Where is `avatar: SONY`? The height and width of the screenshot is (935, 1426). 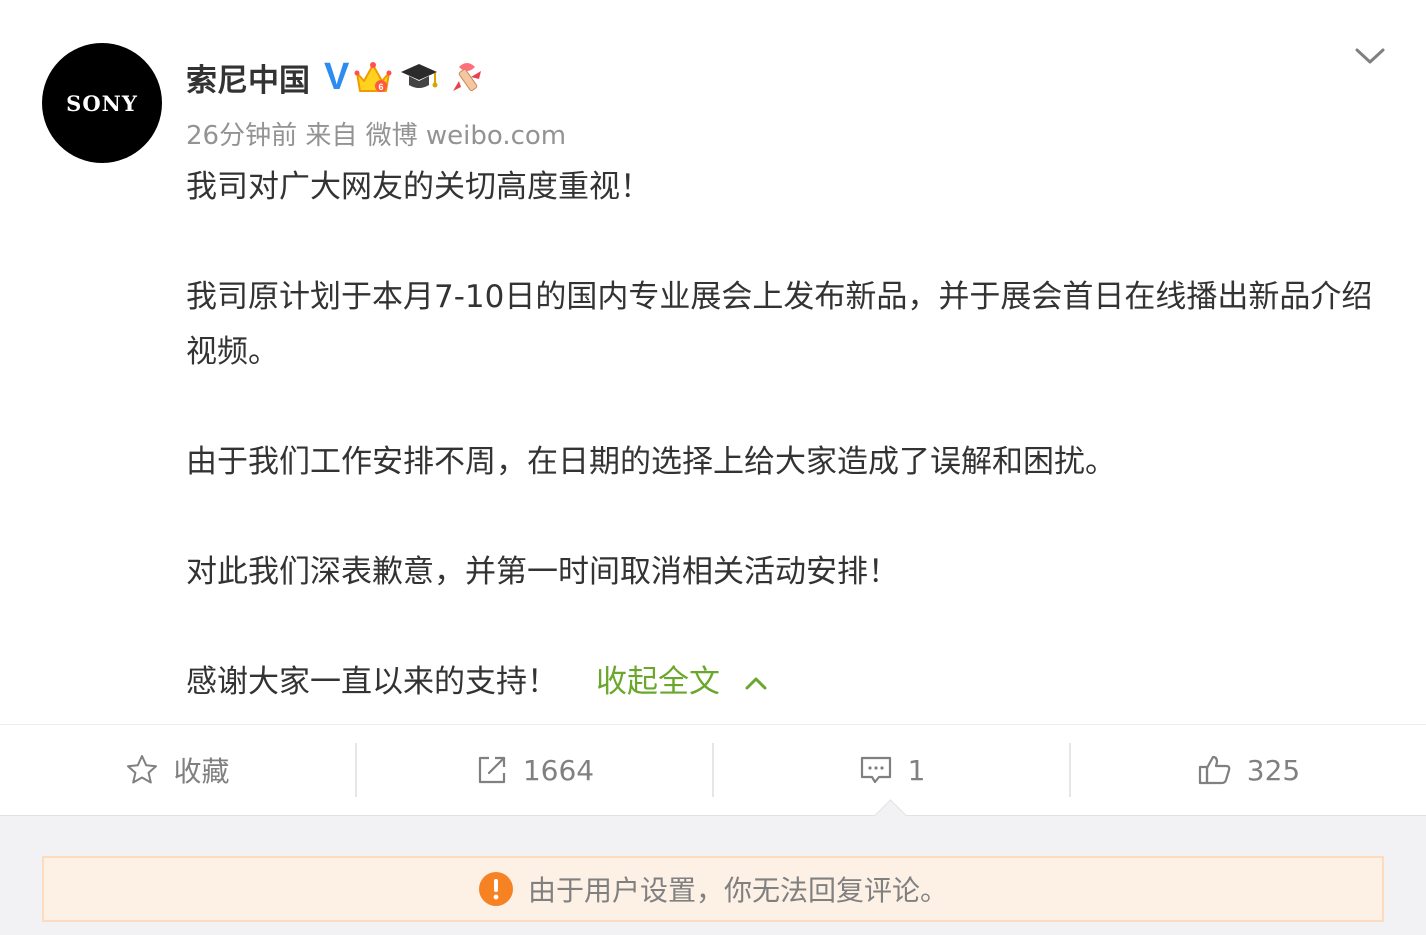
avatar: SONY is located at coordinates (102, 103).